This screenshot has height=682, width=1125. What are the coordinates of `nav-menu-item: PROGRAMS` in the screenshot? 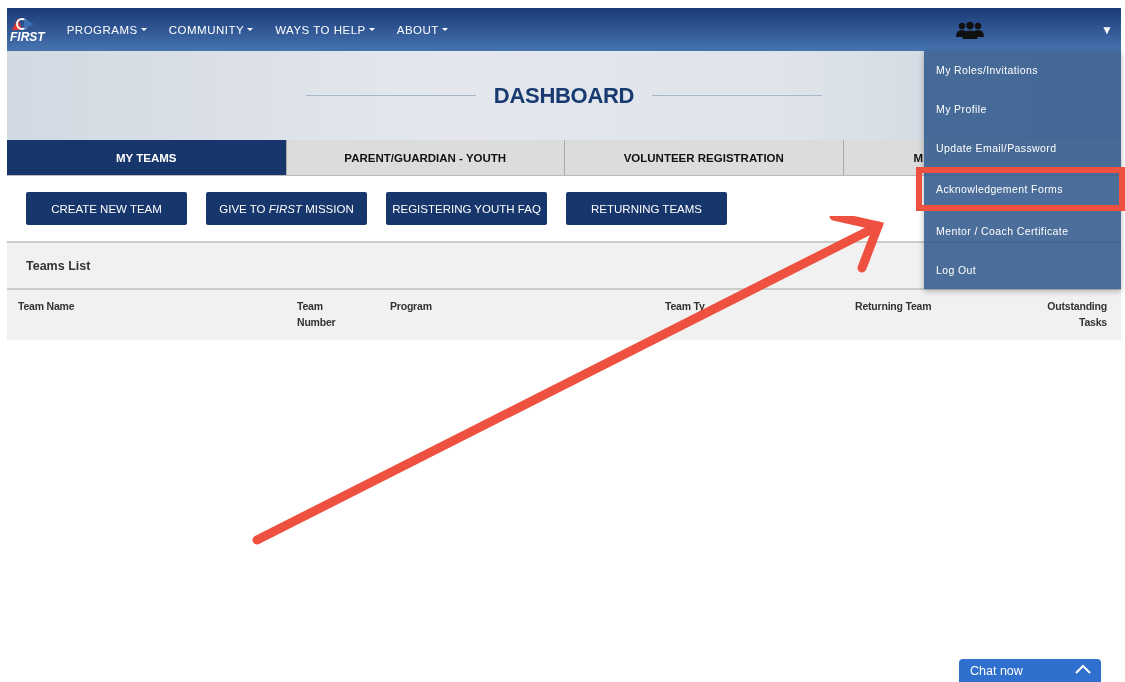 It's located at (106, 29).